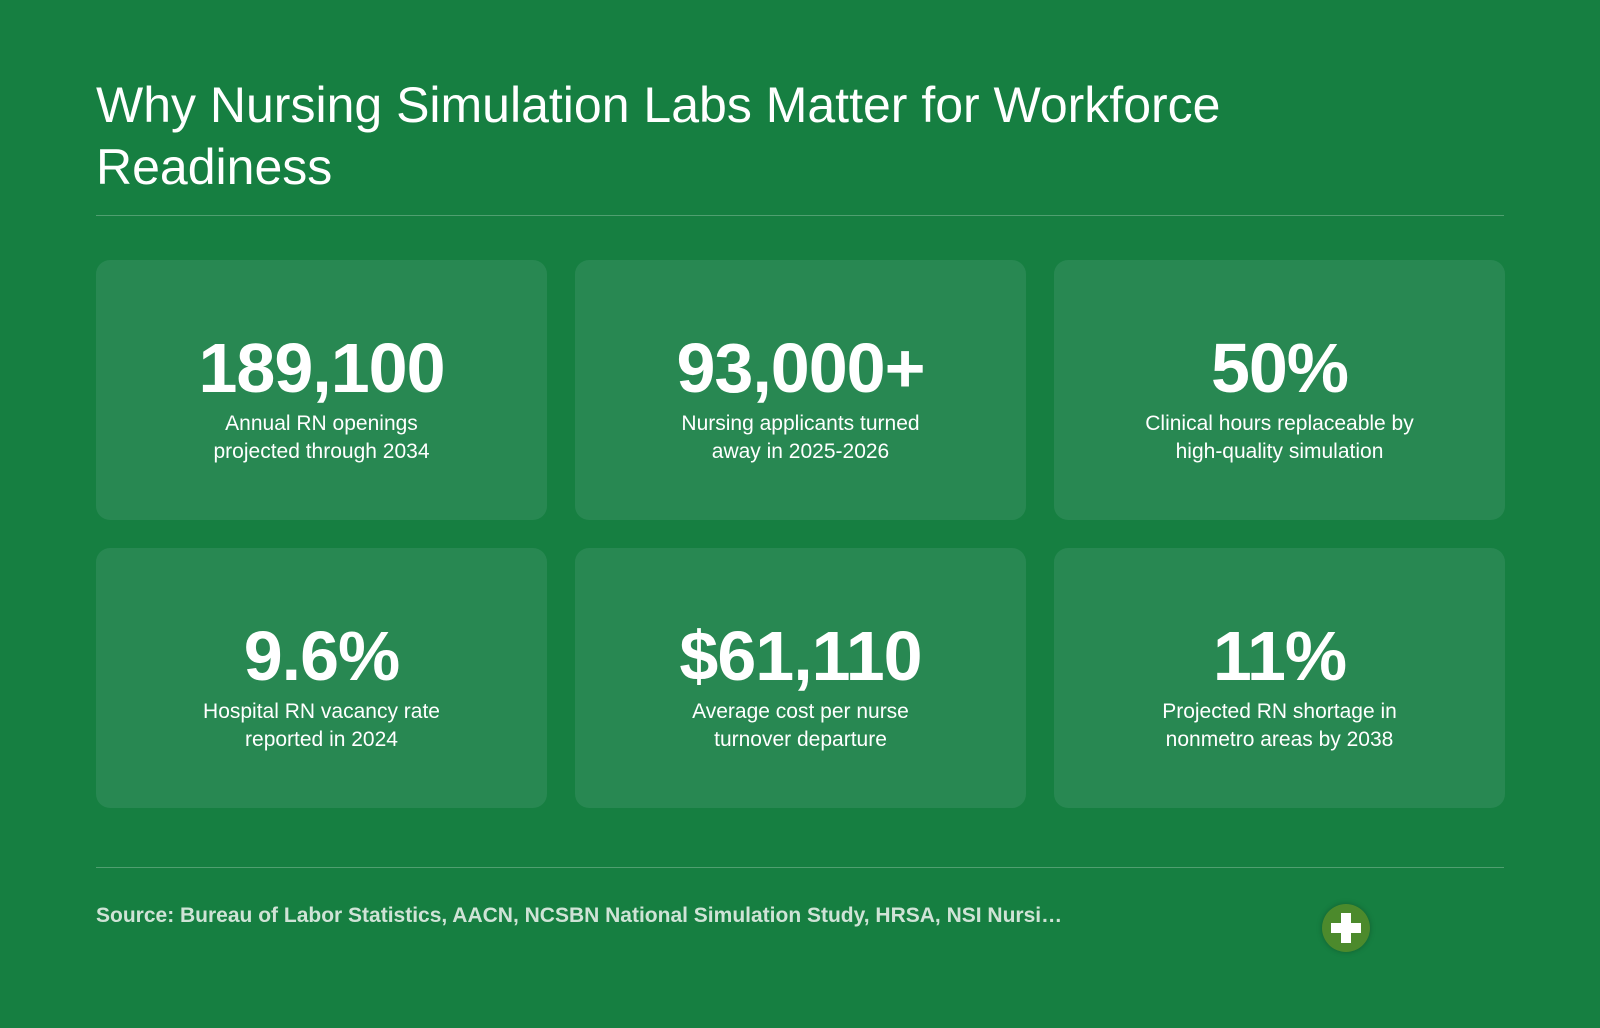 The width and height of the screenshot is (1600, 1028). Describe the element at coordinates (1346, 928) in the screenshot. I see `medical-cross-icon` at that location.